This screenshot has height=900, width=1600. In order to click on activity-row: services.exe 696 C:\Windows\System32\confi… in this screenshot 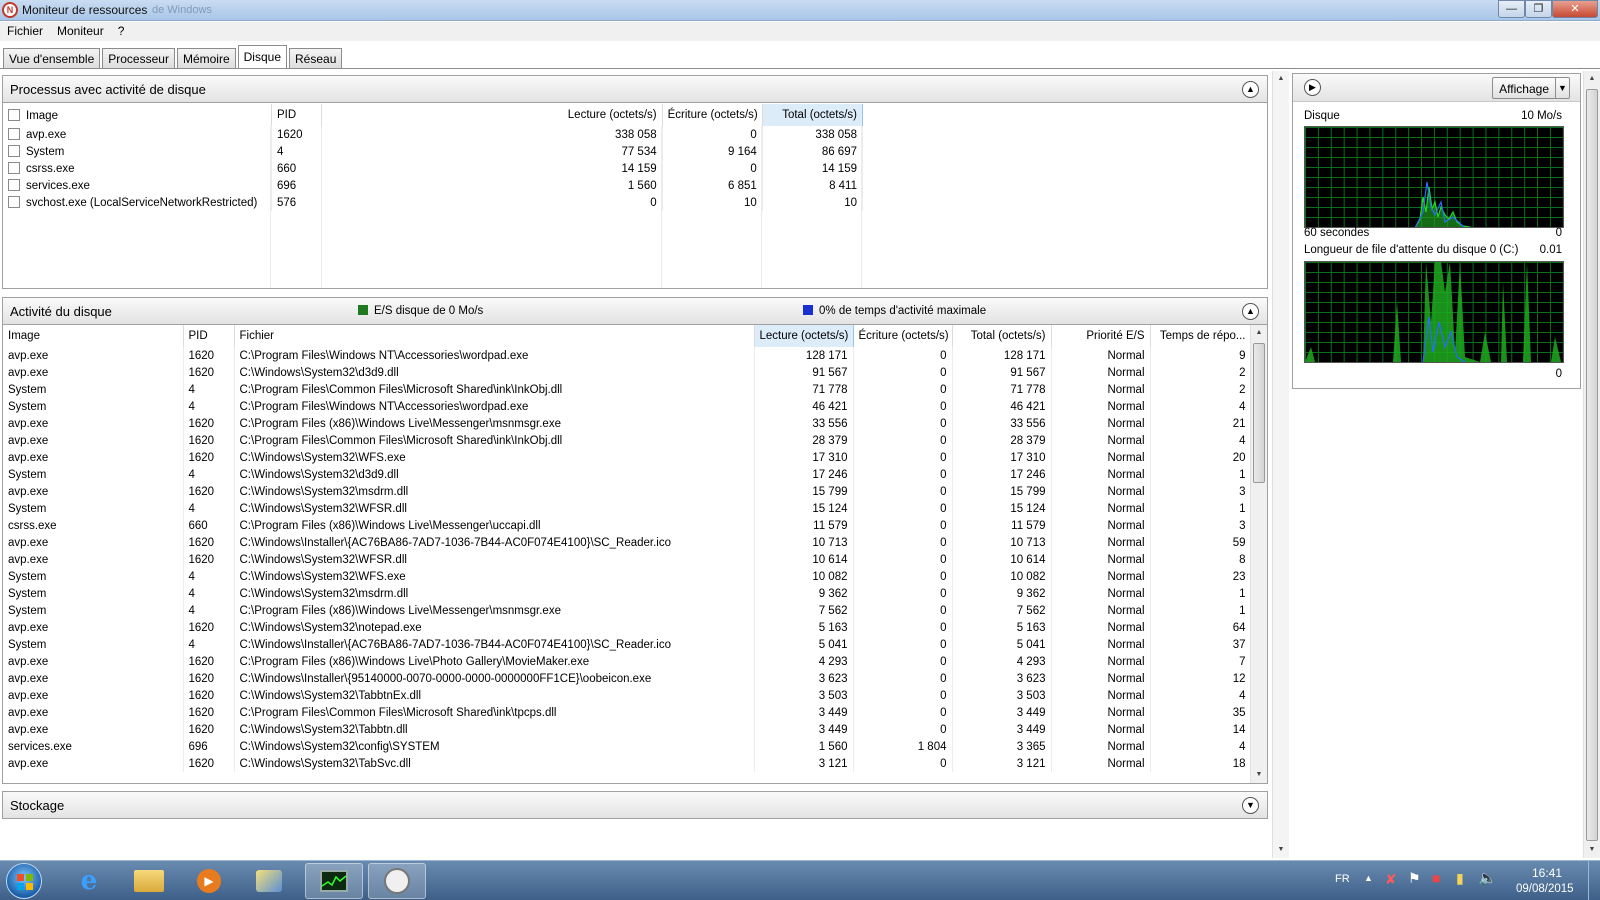, I will do `click(627, 746)`.